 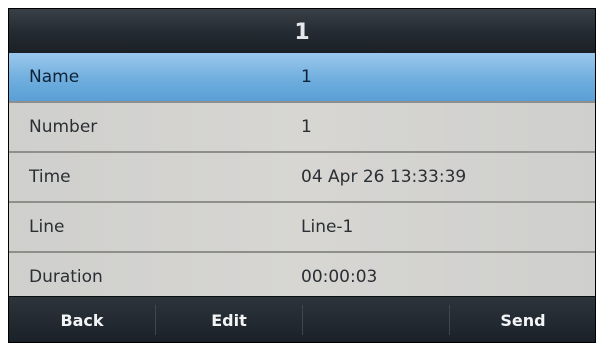 I want to click on field-label: Time, so click(x=50, y=177).